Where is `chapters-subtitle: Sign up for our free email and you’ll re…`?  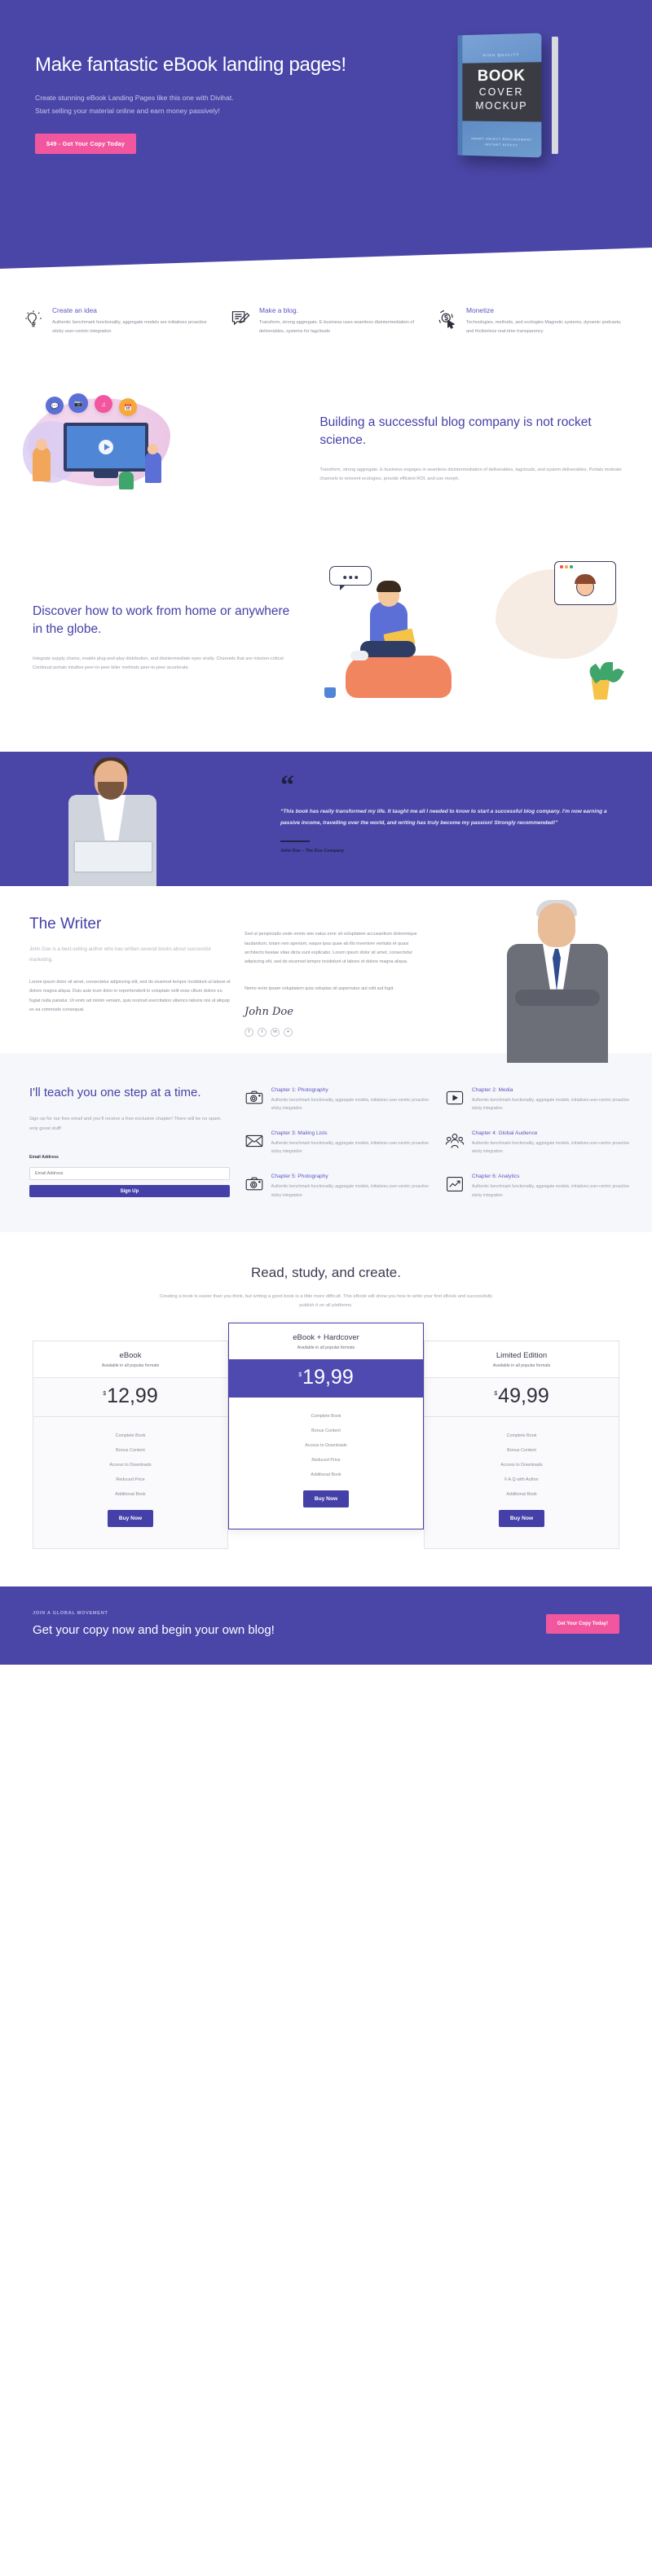
chapters-subtitle: Sign up for our free email and you’ll re… is located at coordinates (125, 1124).